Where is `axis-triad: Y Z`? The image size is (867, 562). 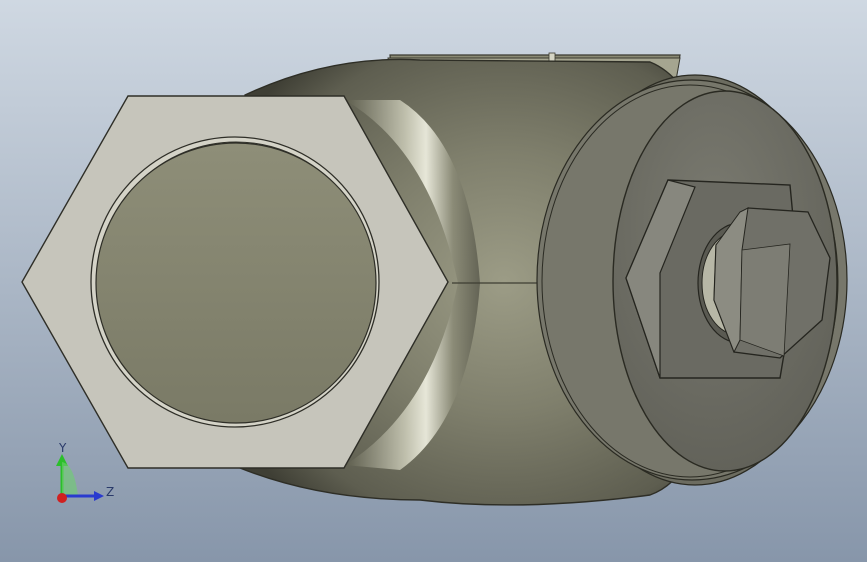 axis-triad: Y Z is located at coordinates (85, 472).